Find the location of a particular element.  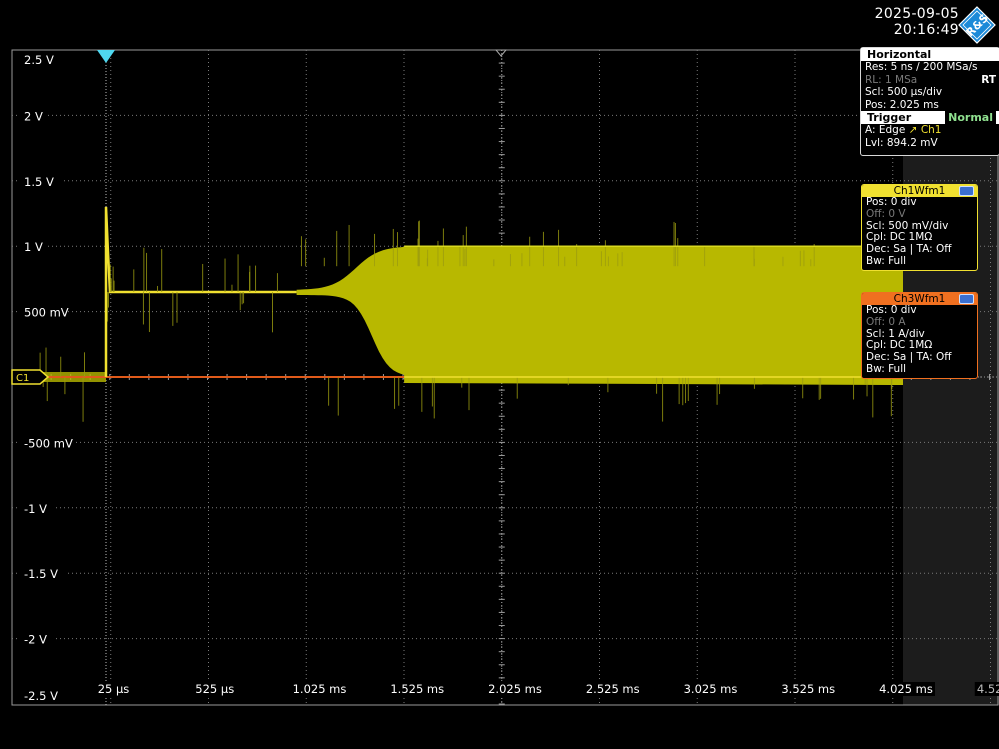

ch1-title: Ch1Wfm1 is located at coordinates (919, 191).